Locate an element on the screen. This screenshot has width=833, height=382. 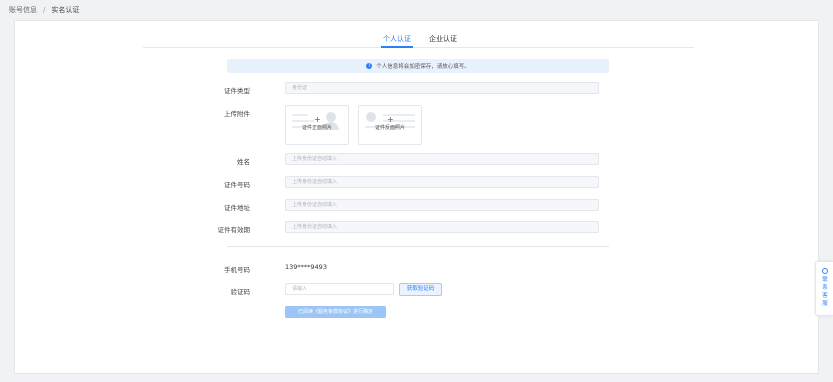
id-number-label: 证件号码 is located at coordinates (237, 185).